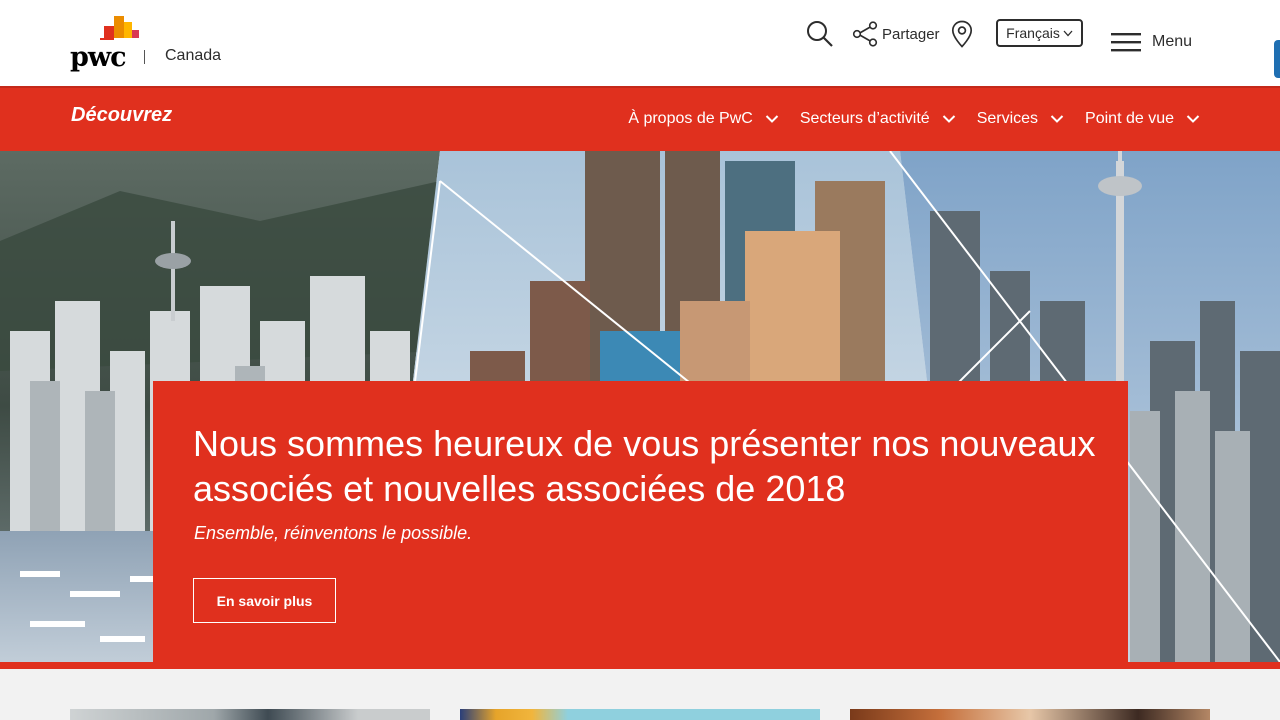 This screenshot has width=1280, height=720. Describe the element at coordinates (1277, 59) in the screenshot. I see `feedback-tab` at that location.